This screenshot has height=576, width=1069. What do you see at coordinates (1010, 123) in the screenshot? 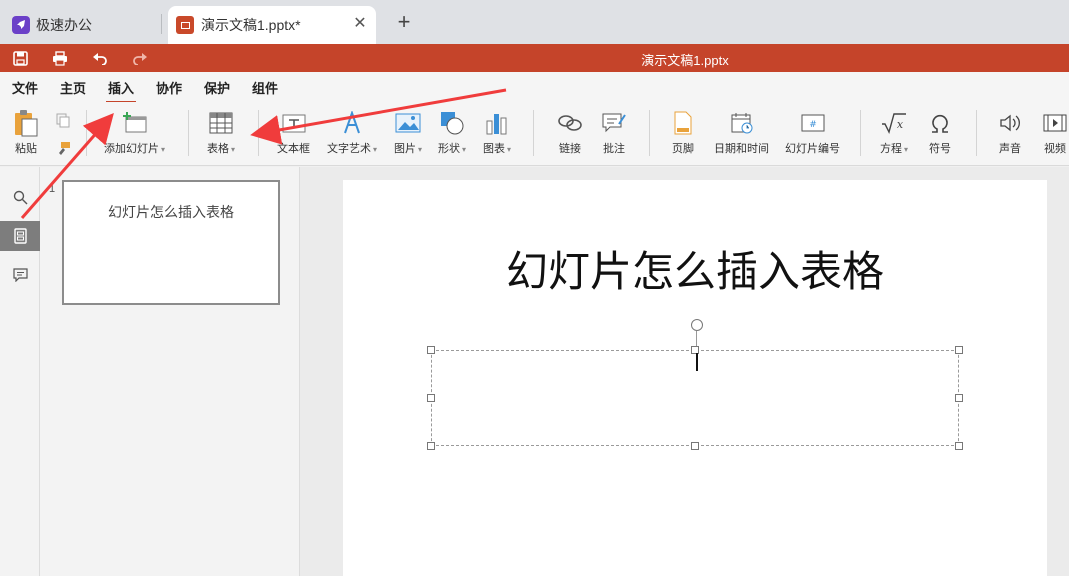
I see `speaker-icon` at bounding box center [1010, 123].